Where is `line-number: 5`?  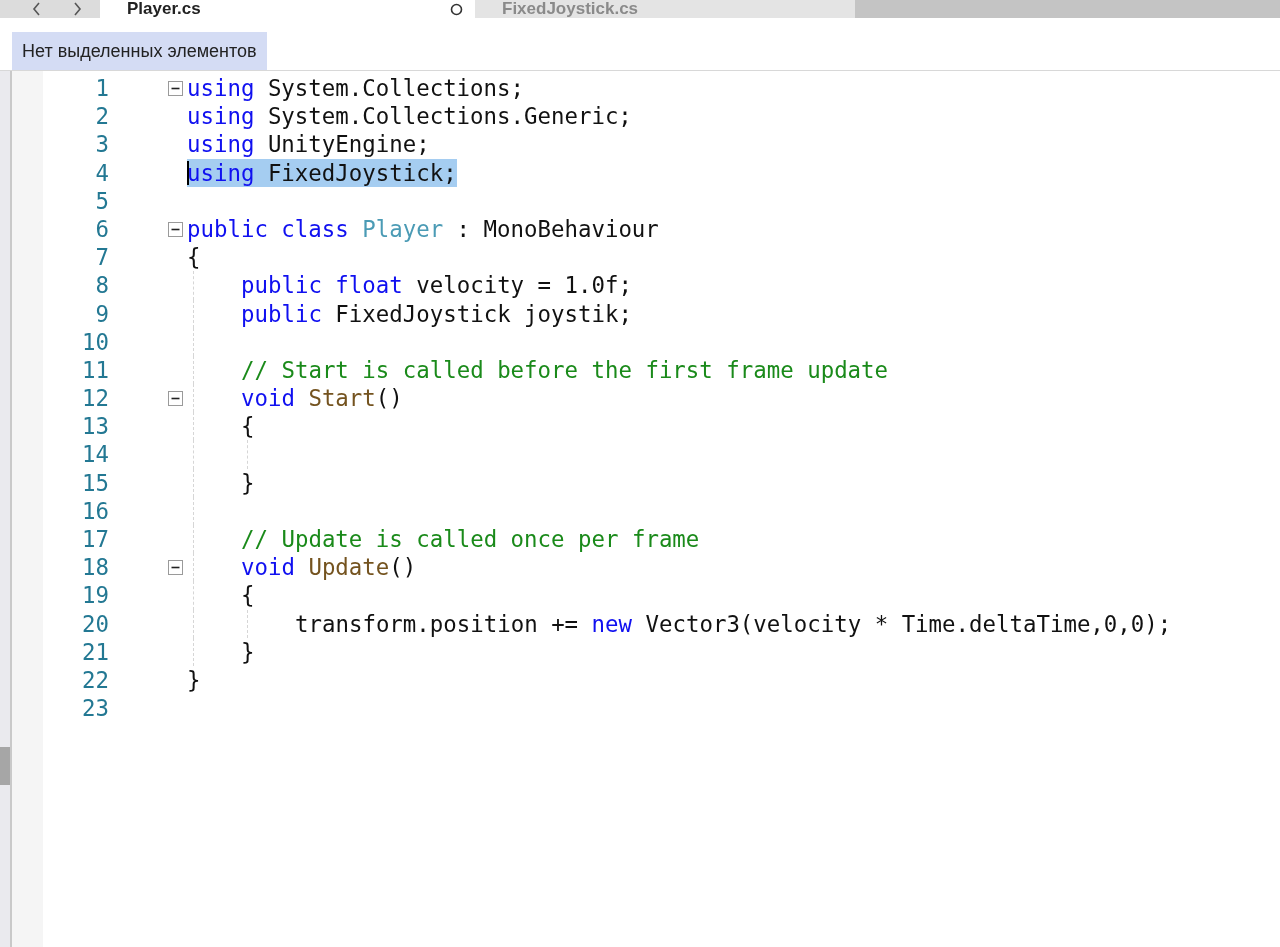
line-number: 5 is located at coordinates (101, 200).